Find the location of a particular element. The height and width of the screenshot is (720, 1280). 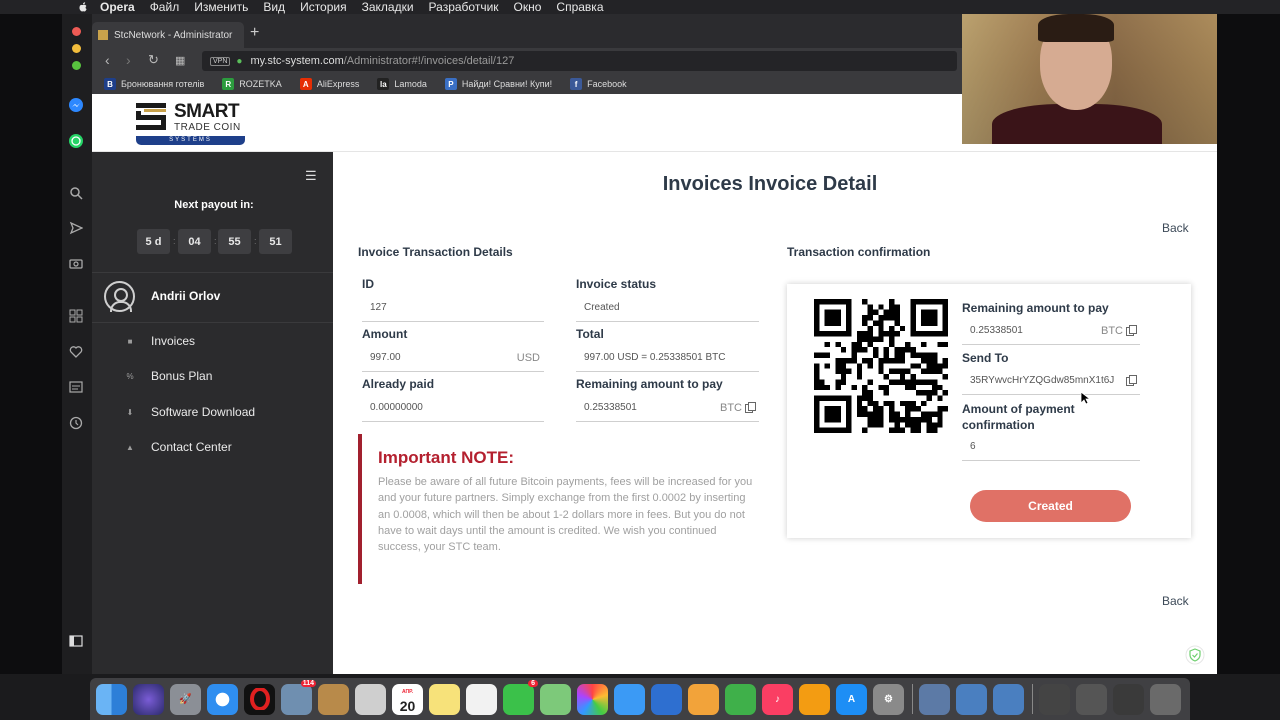

app-store-icon: A is located at coordinates (851, 699).